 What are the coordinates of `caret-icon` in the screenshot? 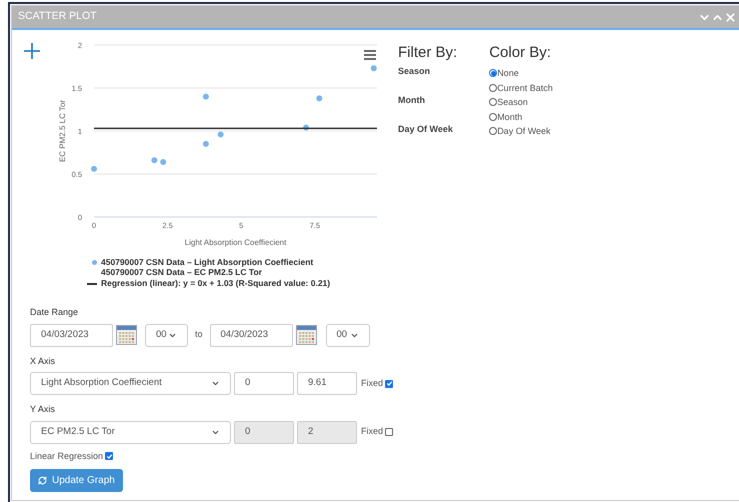 It's located at (215, 383).